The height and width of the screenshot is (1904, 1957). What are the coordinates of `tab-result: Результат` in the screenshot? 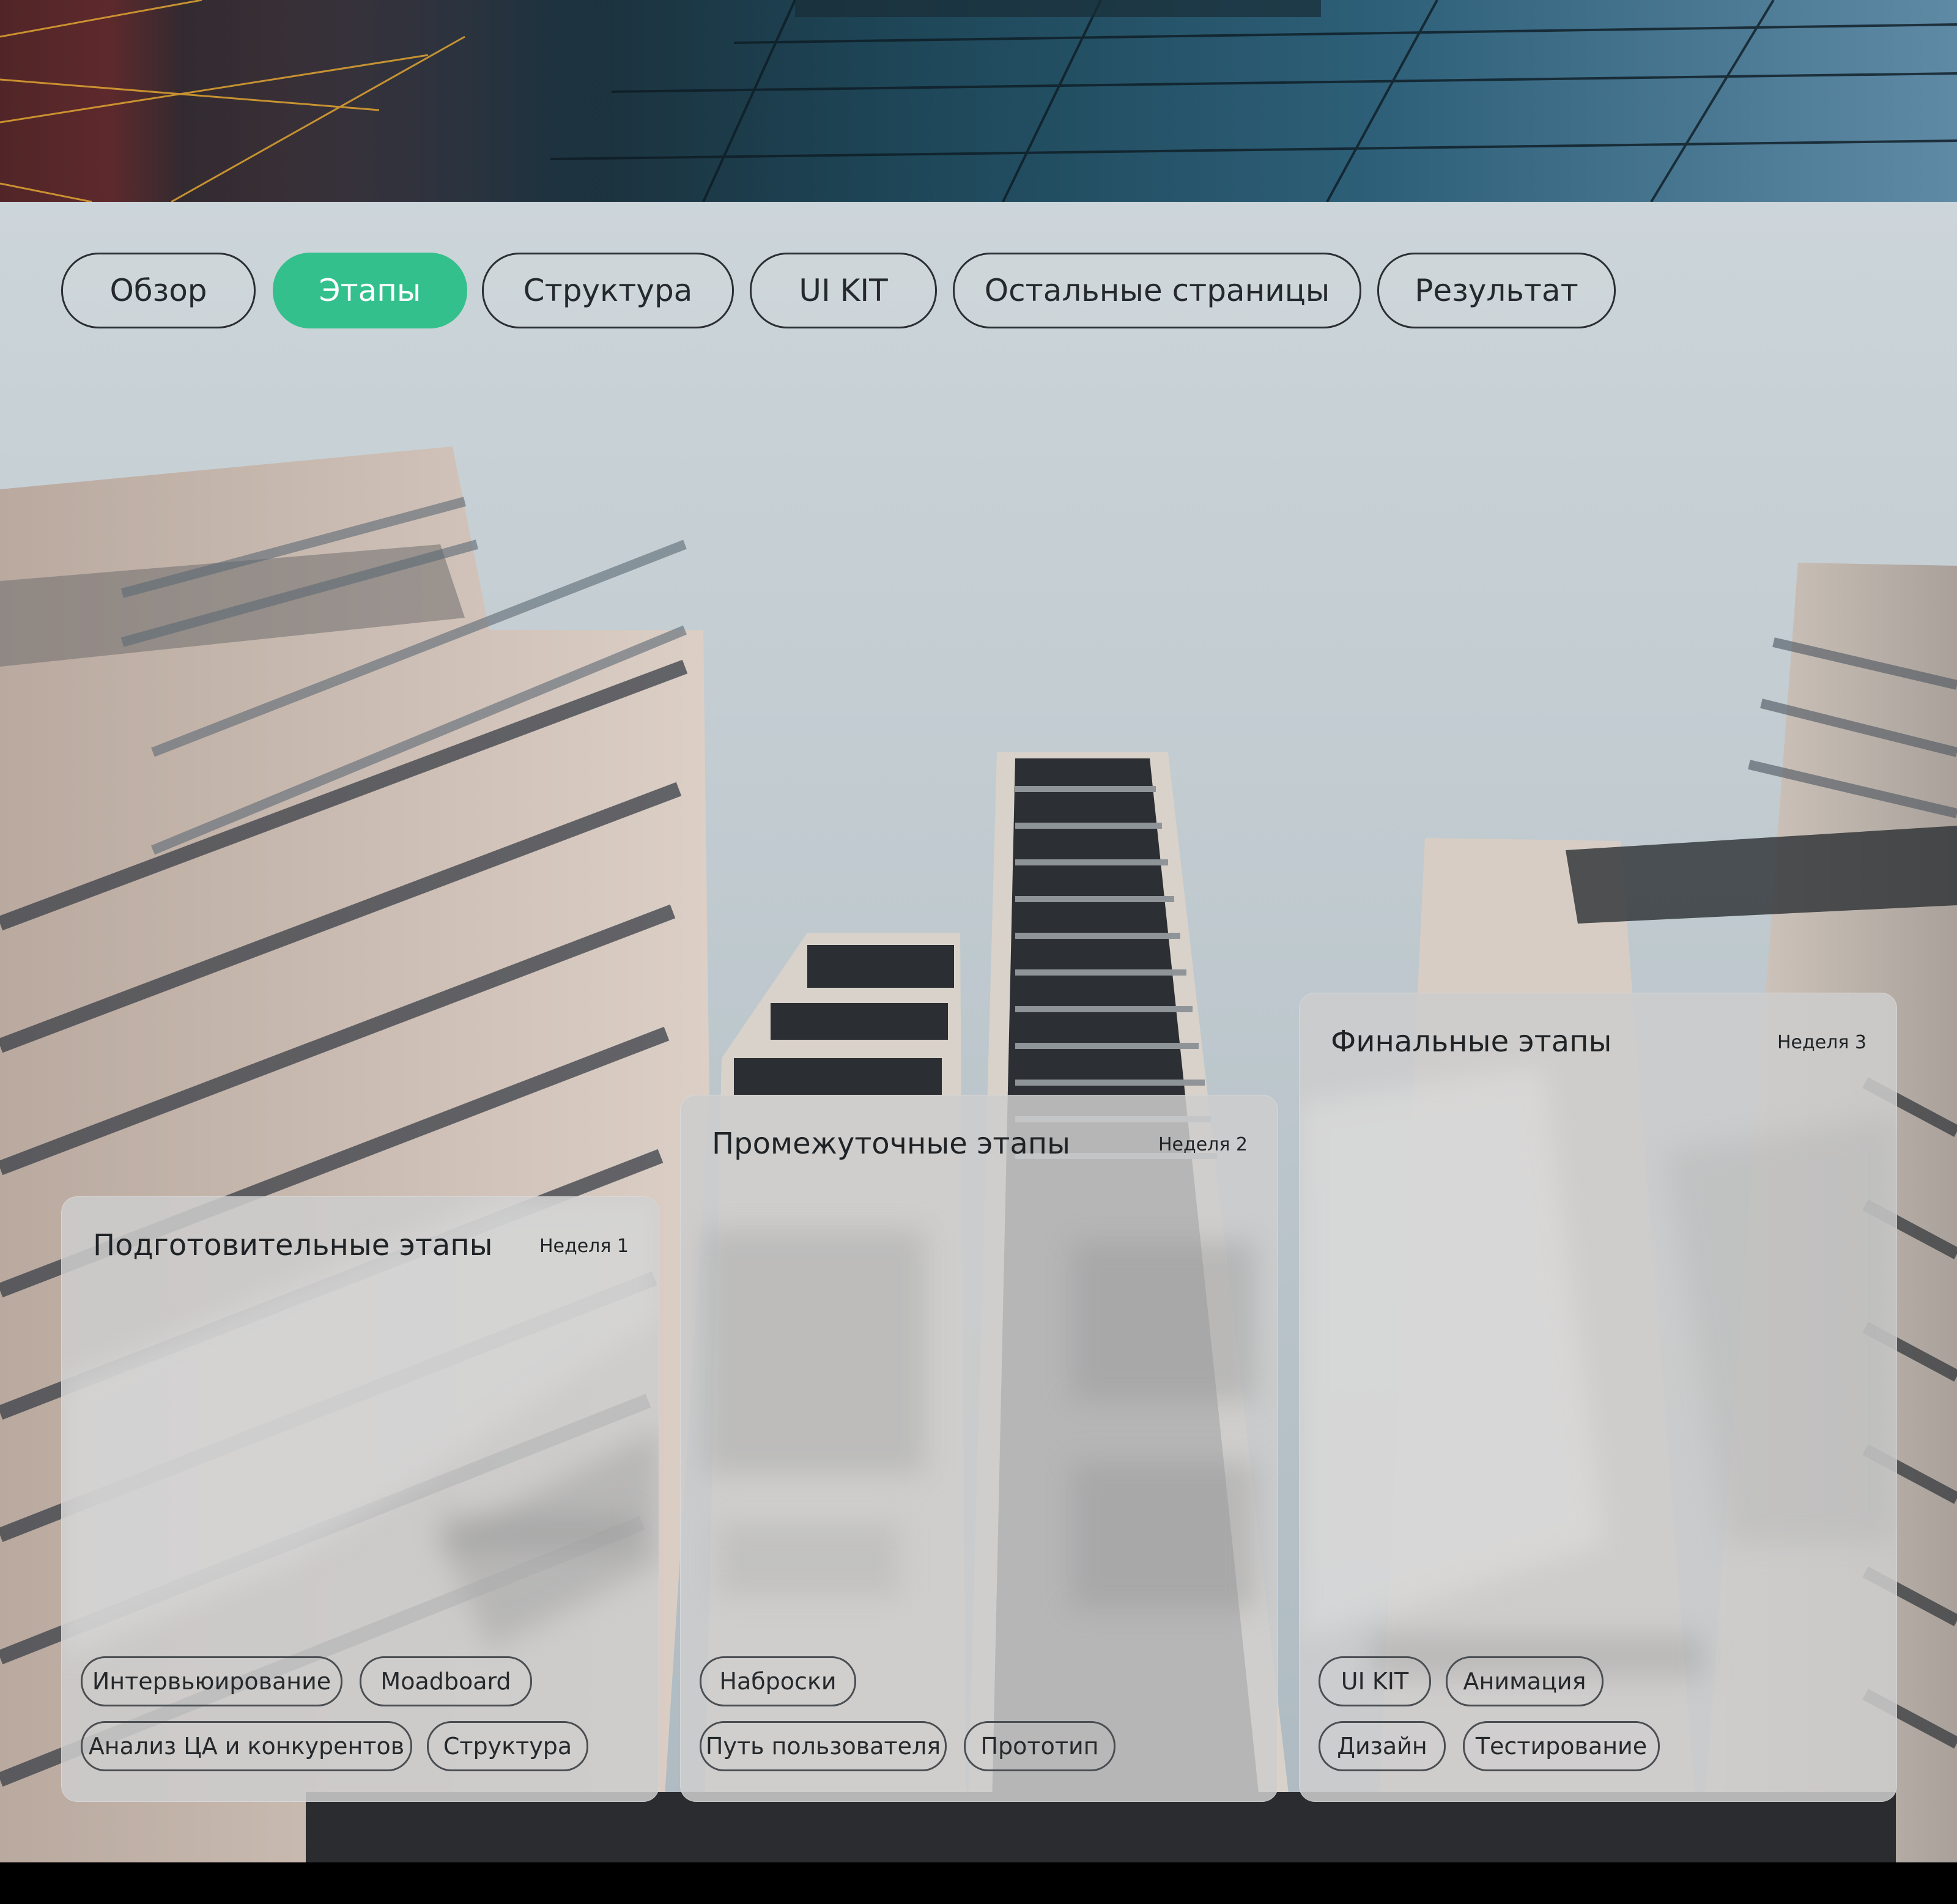 It's located at (1496, 290).